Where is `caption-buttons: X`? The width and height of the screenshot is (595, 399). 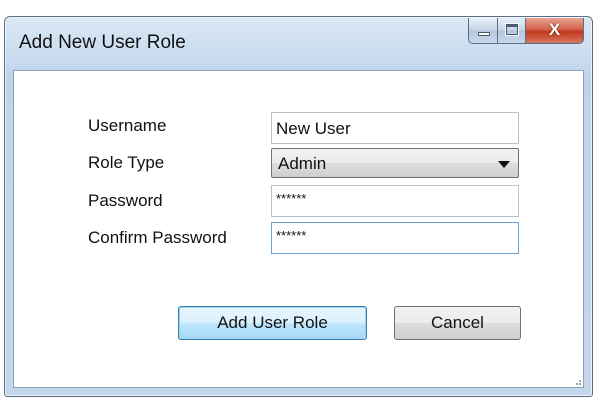
caption-buttons: X is located at coordinates (526, 31).